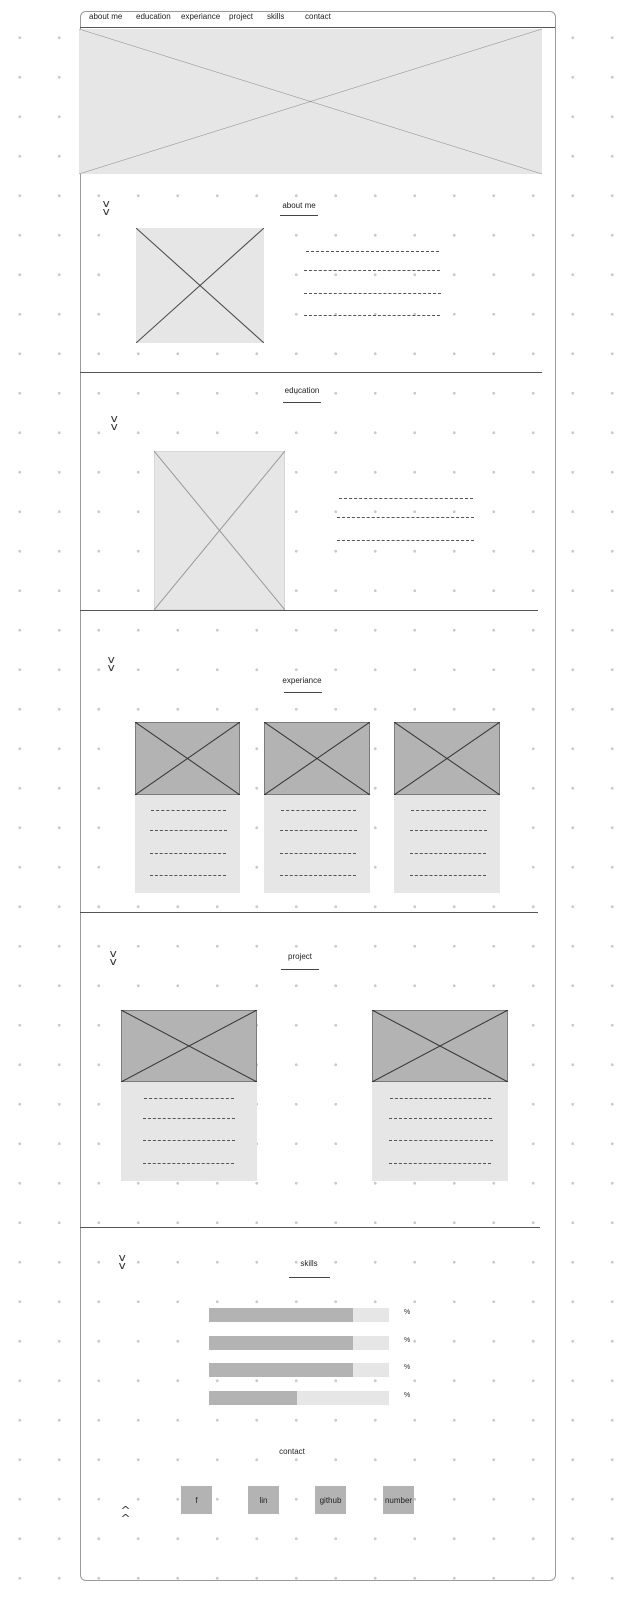 The height and width of the screenshot is (1600, 618). I want to click on section-title-about: about me, so click(299, 205).